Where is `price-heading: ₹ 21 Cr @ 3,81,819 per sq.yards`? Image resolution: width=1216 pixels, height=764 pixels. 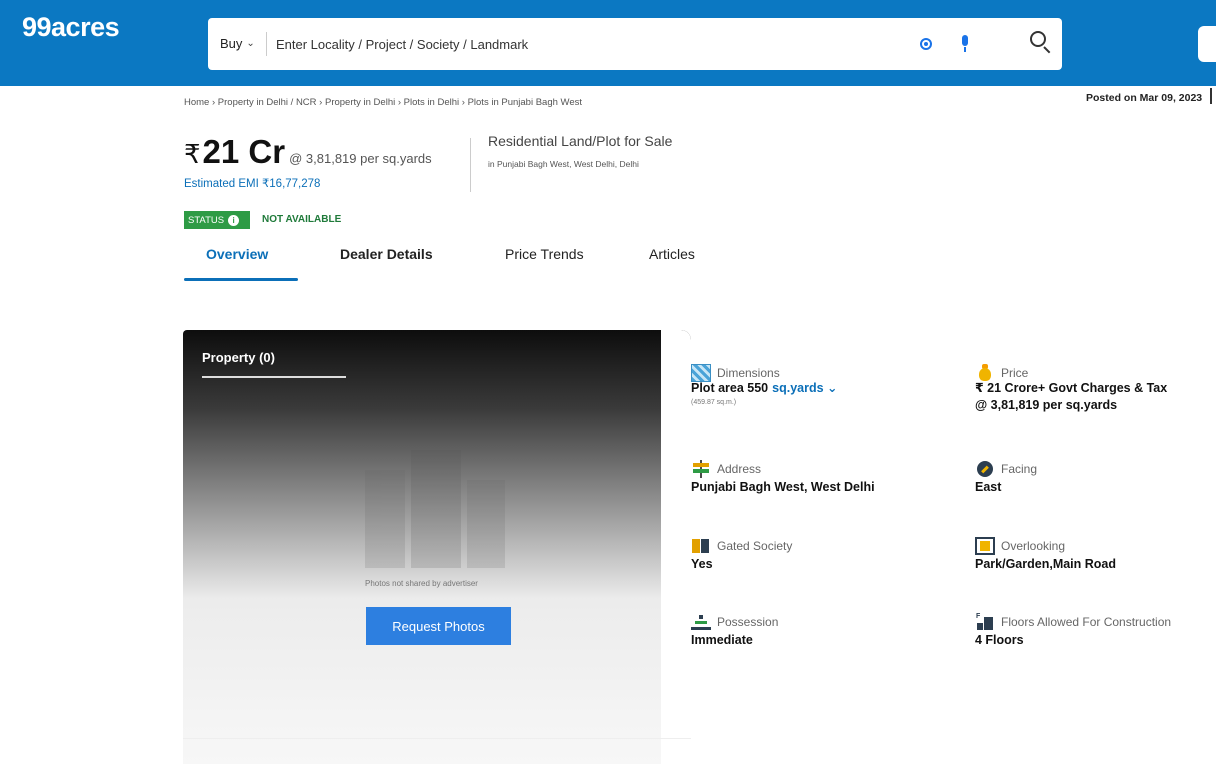
price-heading: ₹ 21 Cr @ 3,81,819 per sq.yards is located at coordinates (308, 152).